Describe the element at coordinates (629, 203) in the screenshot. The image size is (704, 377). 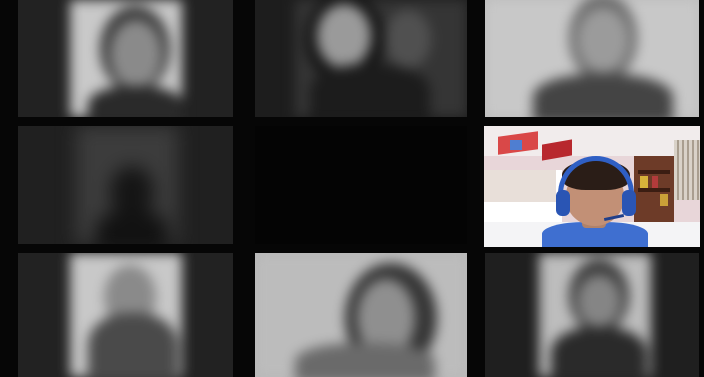
I see `headset-earcup-right-icon` at that location.